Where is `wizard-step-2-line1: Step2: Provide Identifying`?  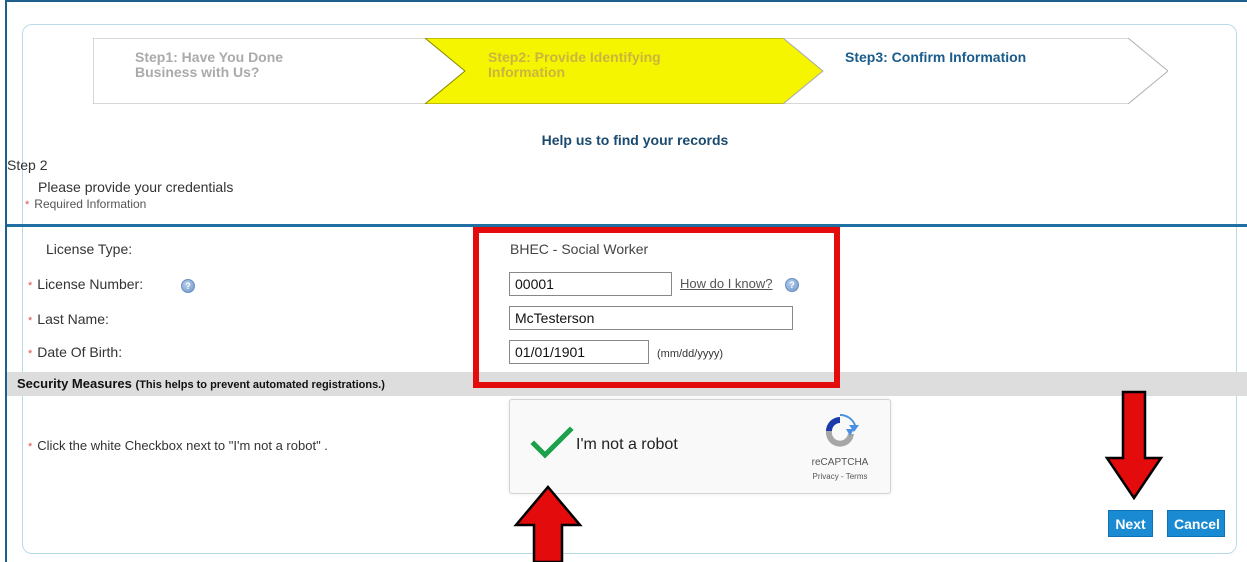
wizard-step-2-line1: Step2: Provide Identifying is located at coordinates (574, 57).